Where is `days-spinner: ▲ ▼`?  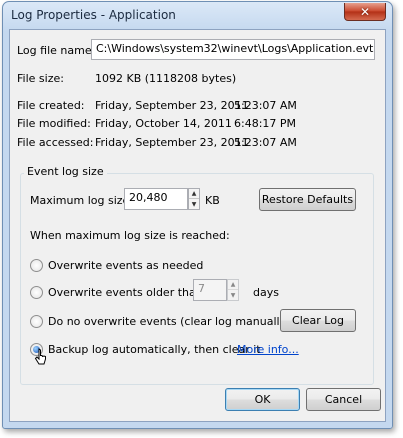 days-spinner: ▲ ▼ is located at coordinates (233, 290).